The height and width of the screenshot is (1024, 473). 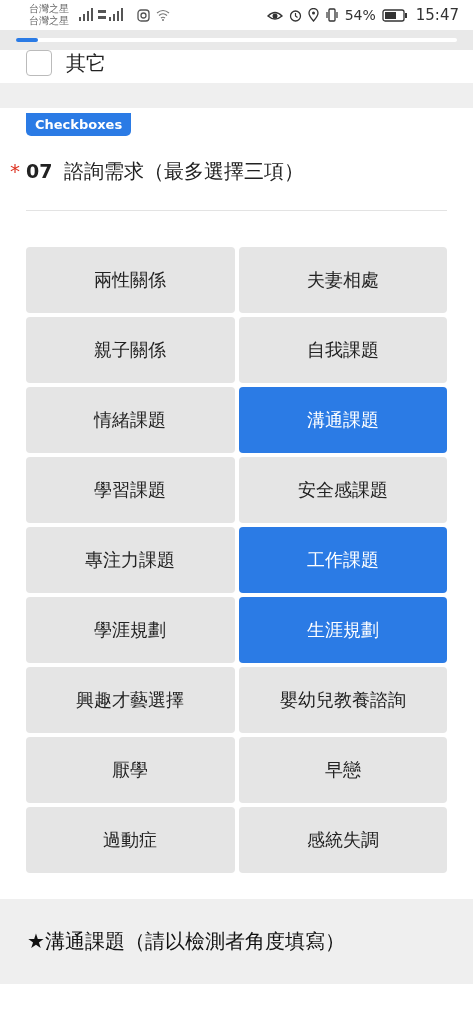 I want to click on option-button: 興趣才藝選擇, so click(x=130, y=700).